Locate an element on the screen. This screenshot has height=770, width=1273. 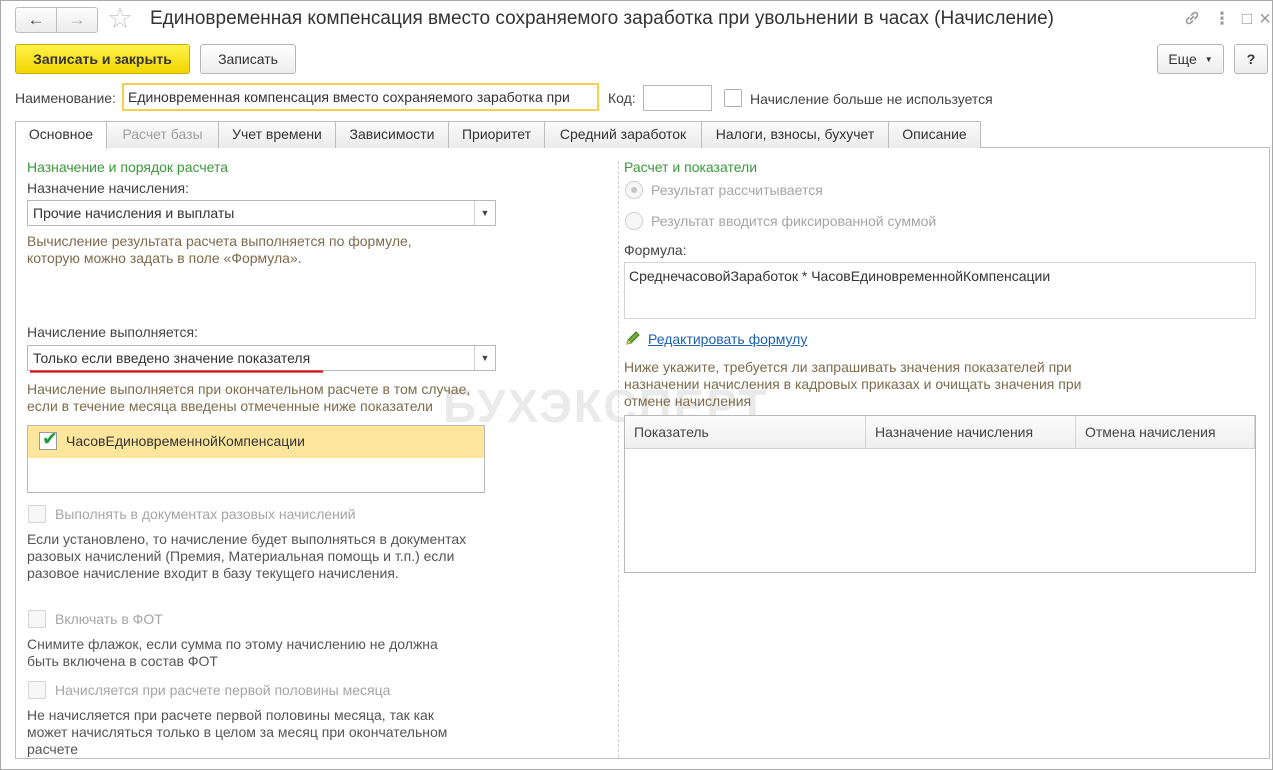
one-time-checkbox is located at coordinates (37, 514).